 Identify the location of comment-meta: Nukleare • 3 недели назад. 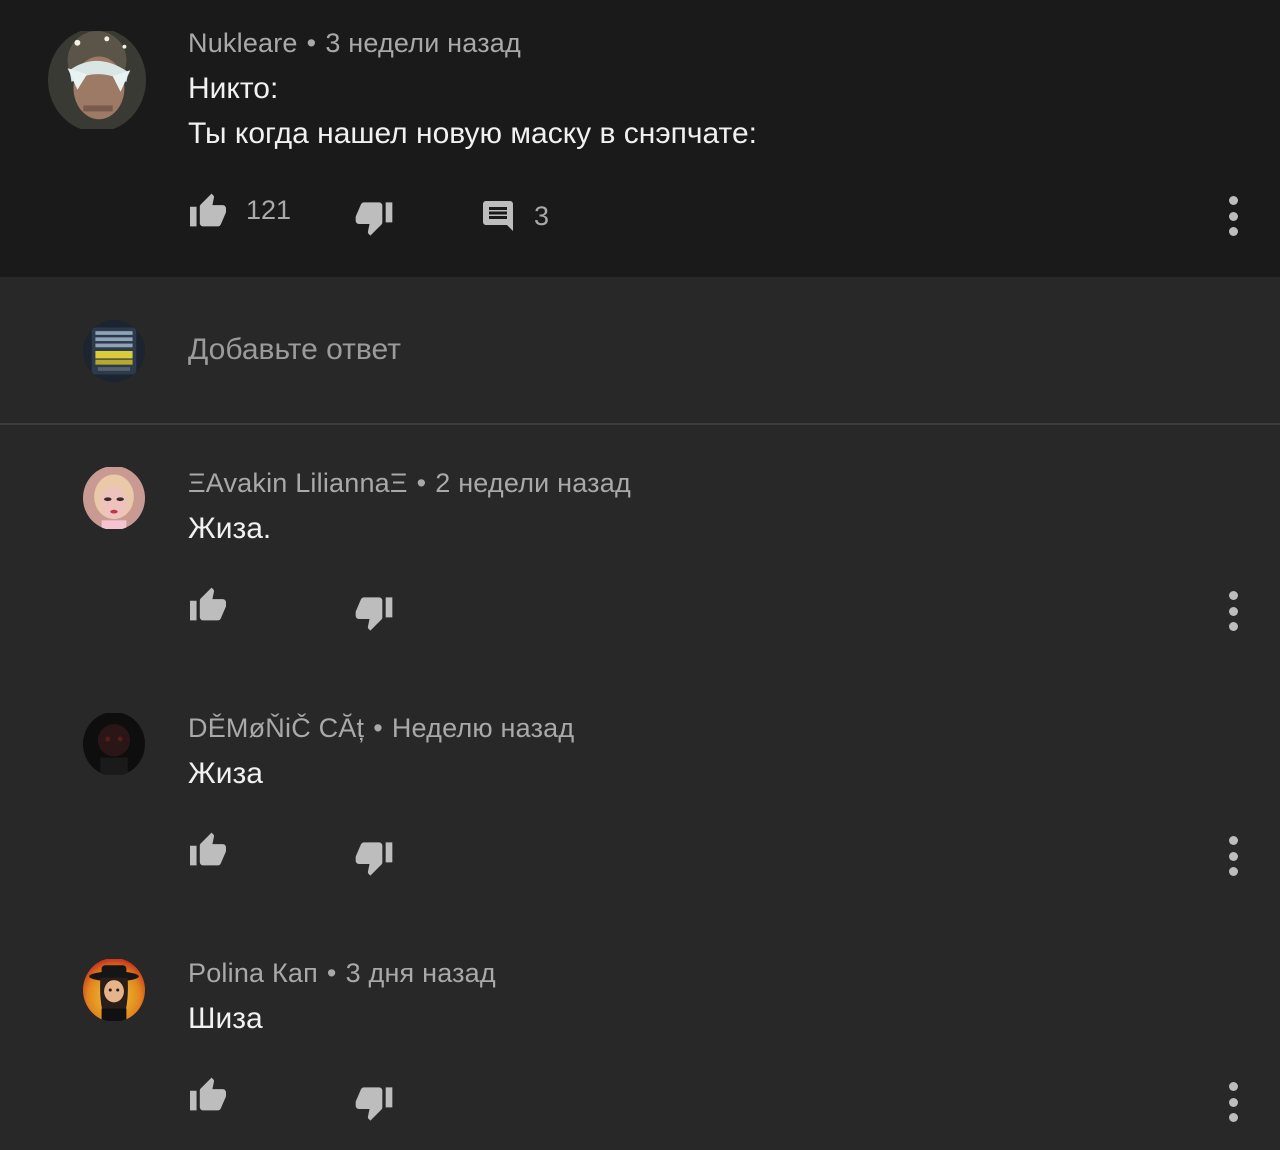
(354, 43).